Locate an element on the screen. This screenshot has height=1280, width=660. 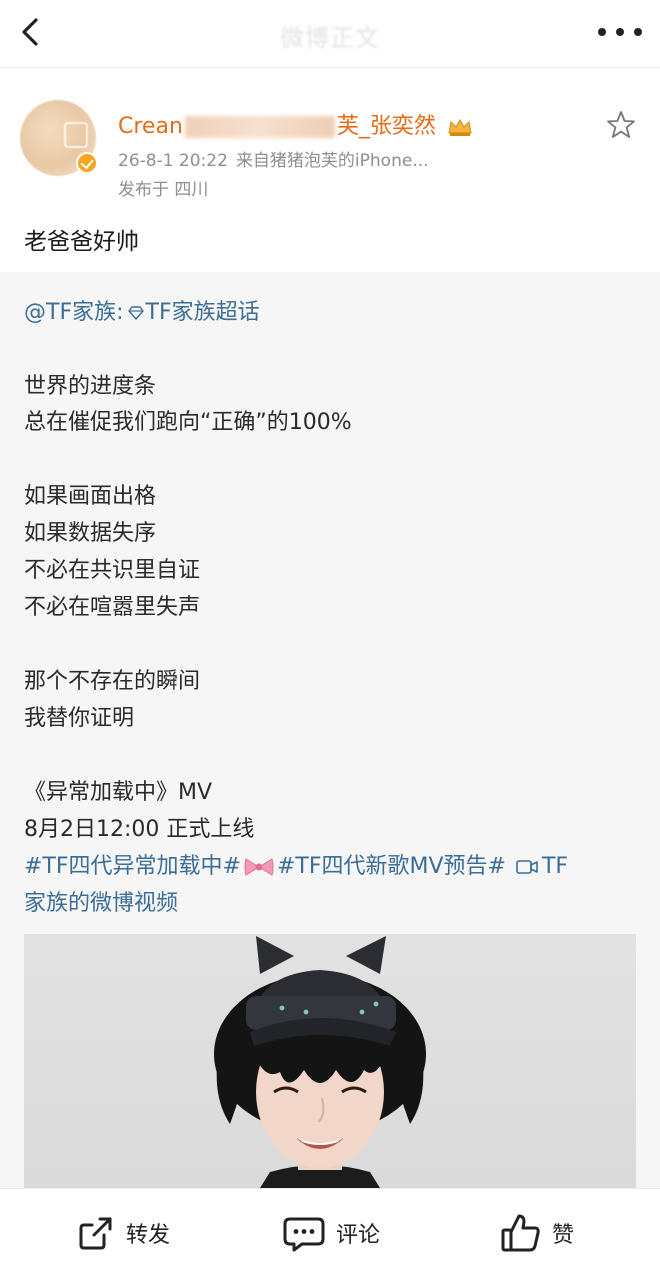
repost-source-line: @TF家族: TF家族超话 is located at coordinates (142, 310).